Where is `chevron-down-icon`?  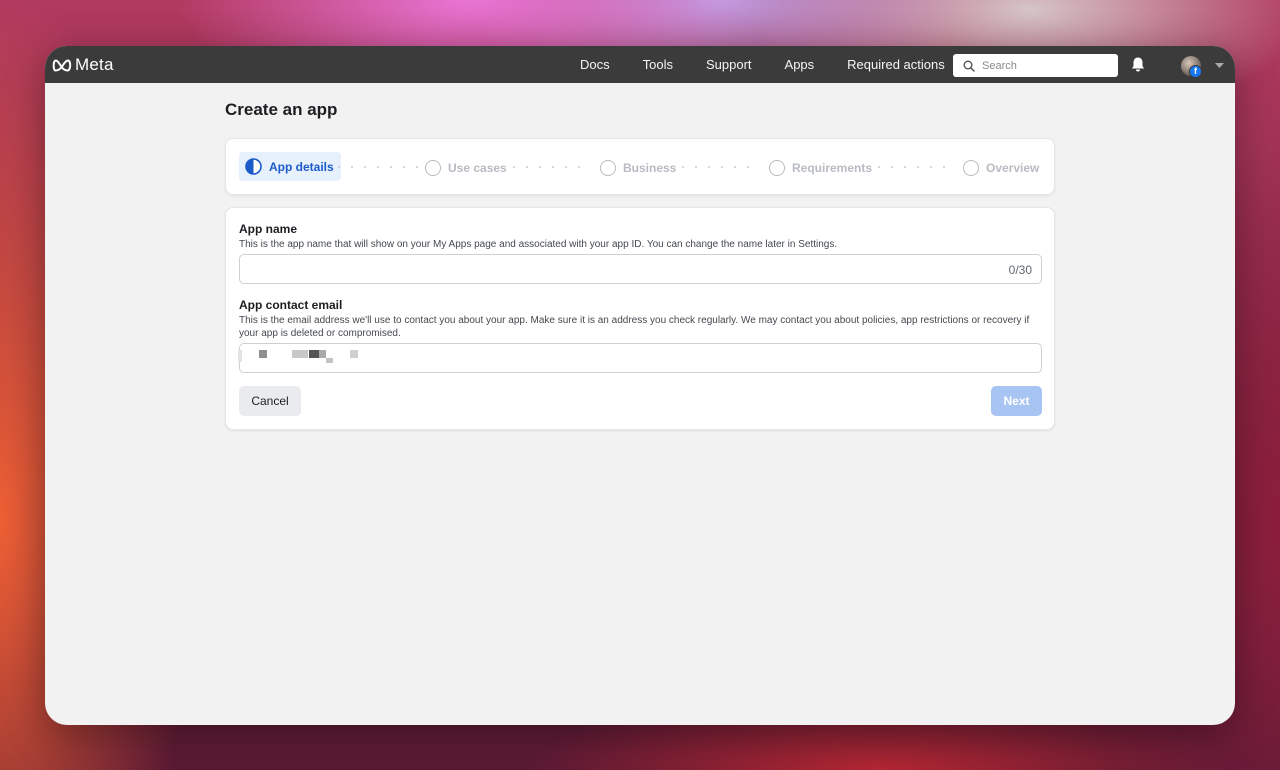 chevron-down-icon is located at coordinates (1219, 65).